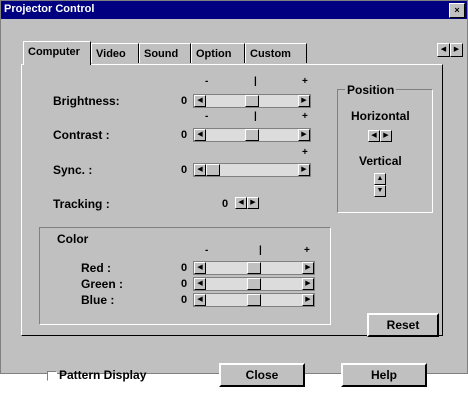 The height and width of the screenshot is (404, 468). I want to click on tracking-label: Tracking :, so click(81, 204).